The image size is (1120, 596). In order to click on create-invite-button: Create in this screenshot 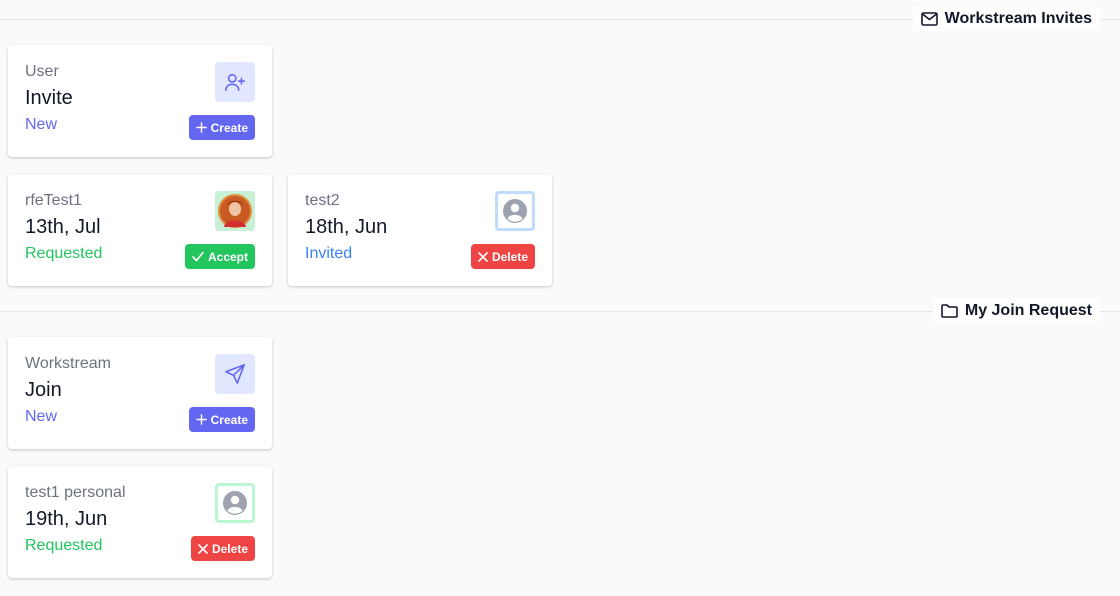, I will do `click(221, 127)`.